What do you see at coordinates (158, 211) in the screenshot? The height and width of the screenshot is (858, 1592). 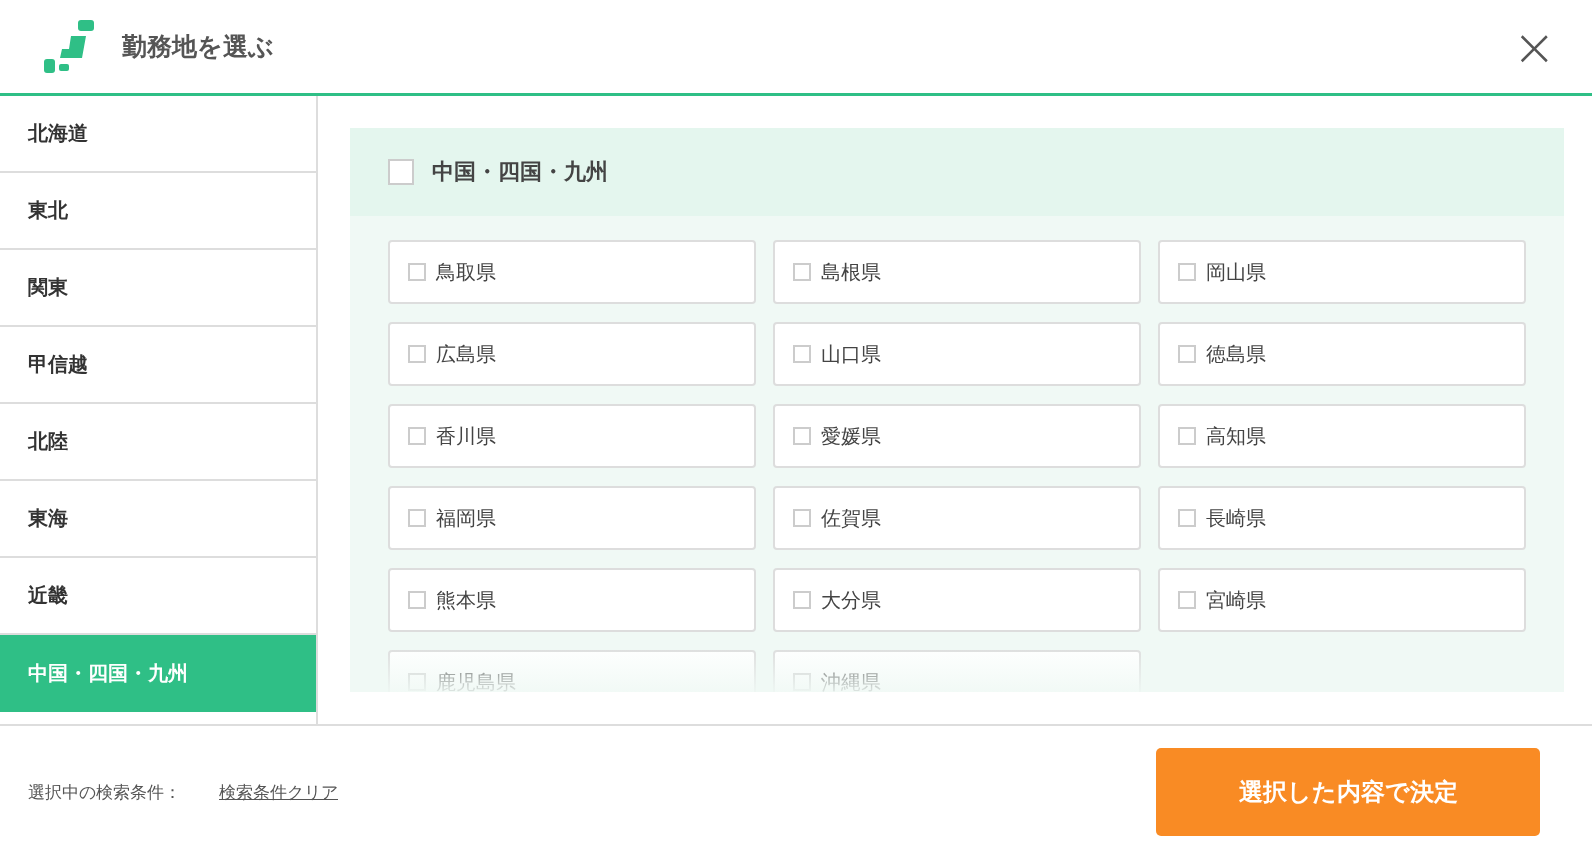 I see `region-tab: 東北` at bounding box center [158, 211].